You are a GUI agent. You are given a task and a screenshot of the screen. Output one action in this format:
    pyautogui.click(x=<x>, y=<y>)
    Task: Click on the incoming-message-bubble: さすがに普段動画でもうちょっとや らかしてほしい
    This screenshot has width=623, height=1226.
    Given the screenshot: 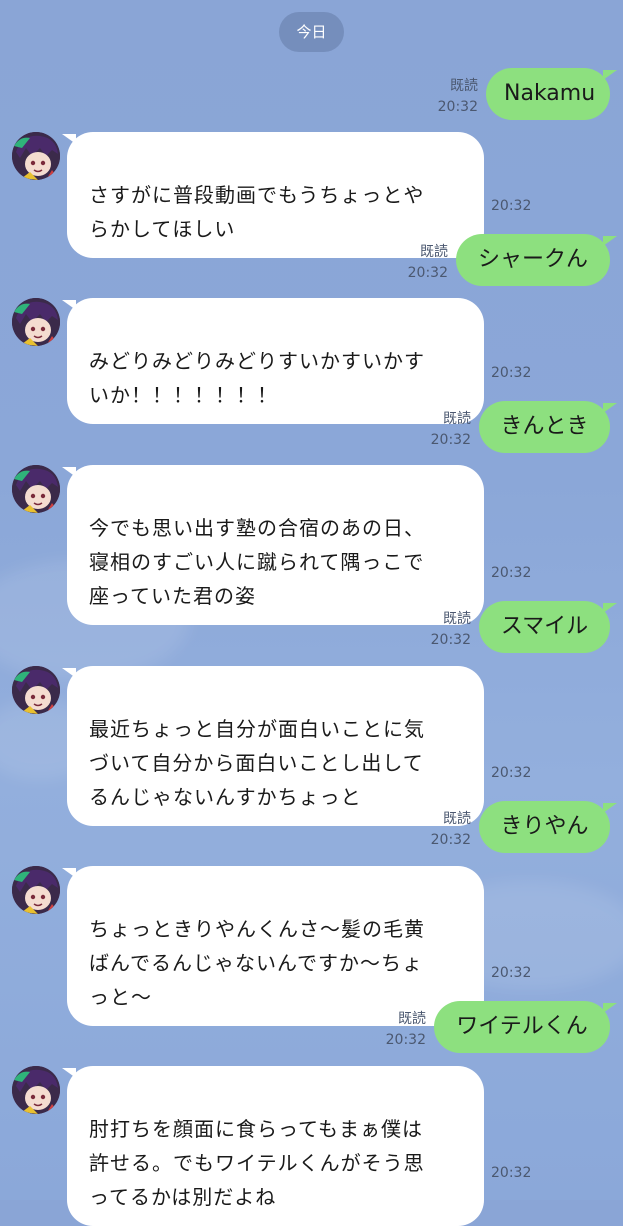 What is the action you would take?
    pyautogui.click(x=275, y=195)
    